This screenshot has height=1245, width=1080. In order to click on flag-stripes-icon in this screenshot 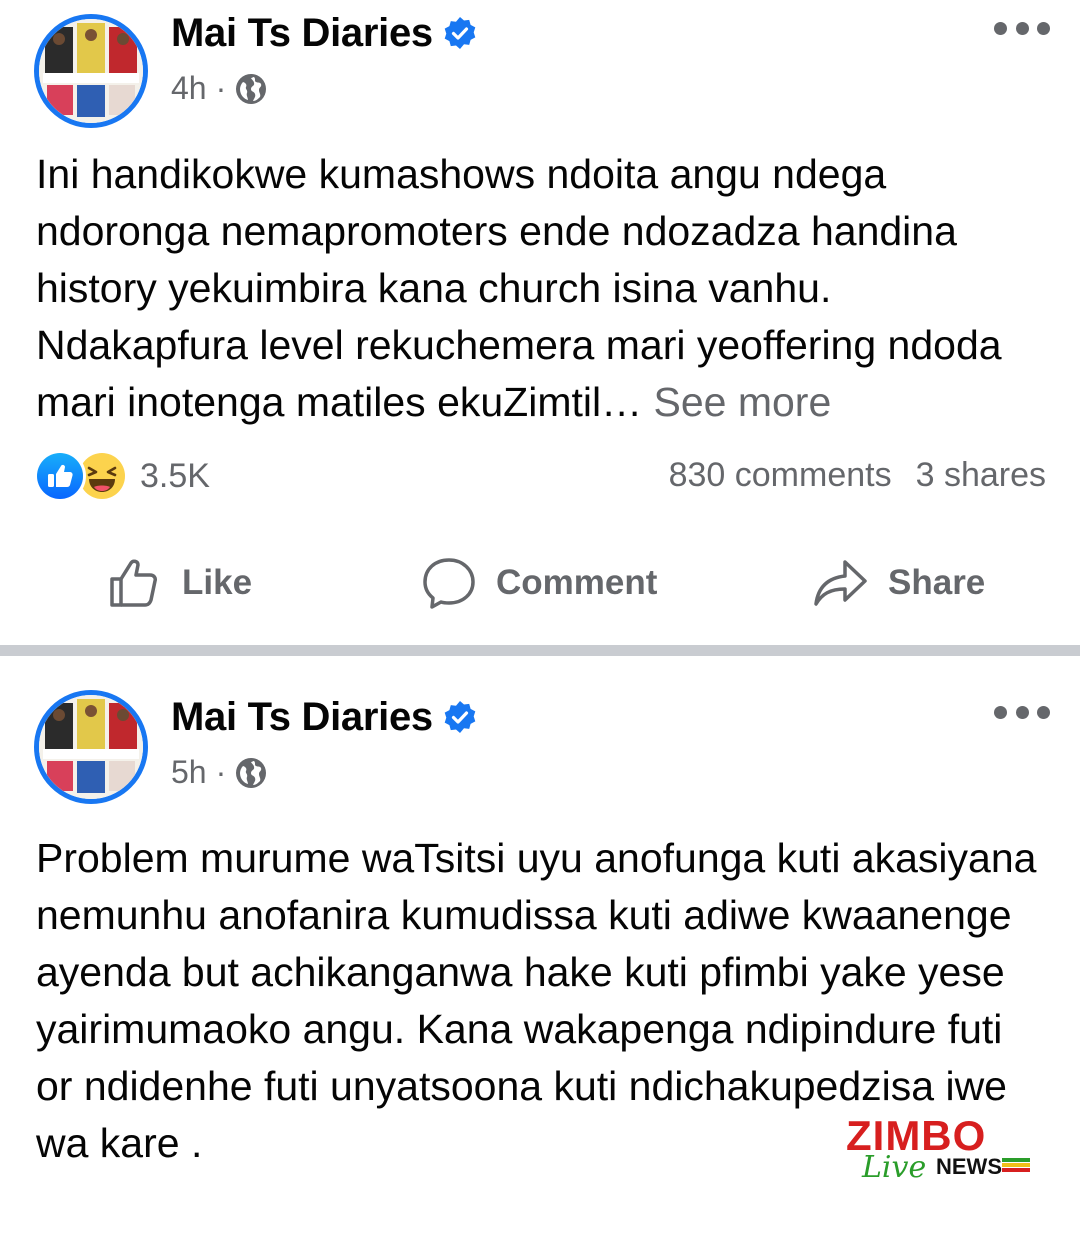, I will do `click(1016, 1165)`.